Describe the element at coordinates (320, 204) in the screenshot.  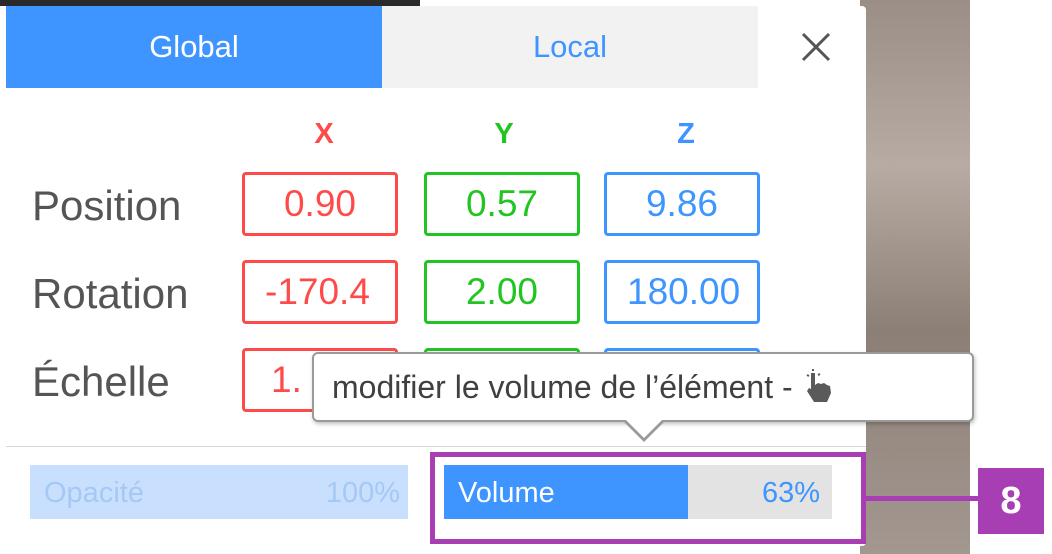
I see `position-x-field: 0.90` at that location.